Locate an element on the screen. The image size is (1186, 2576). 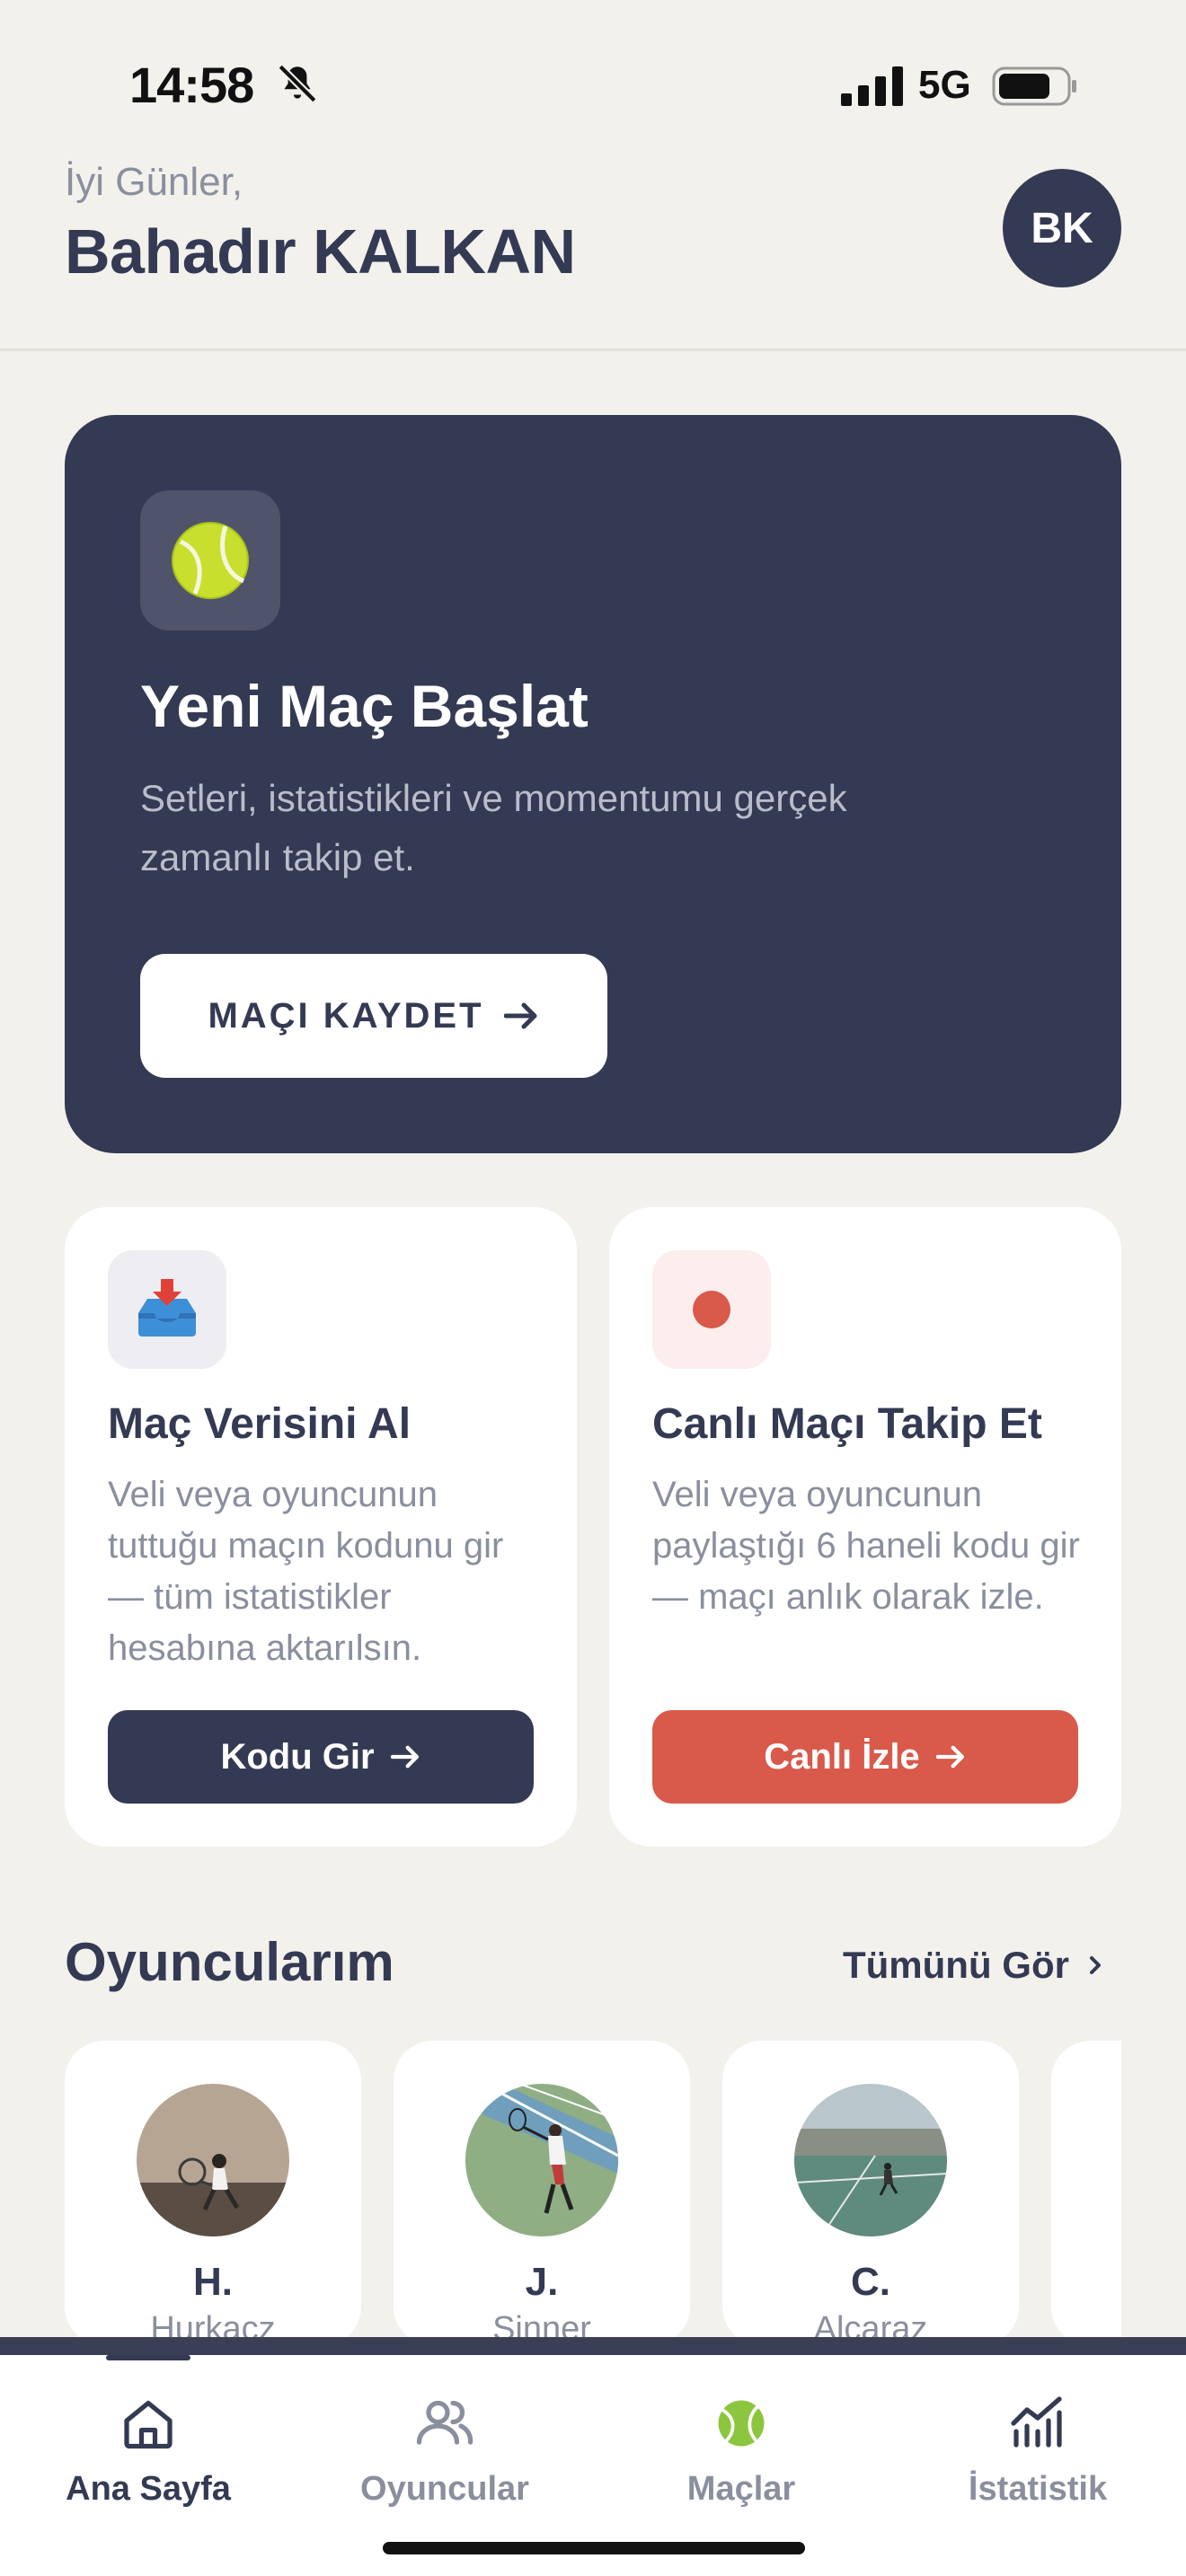
tab-label: Ana Sayfa is located at coordinates (148, 2489).